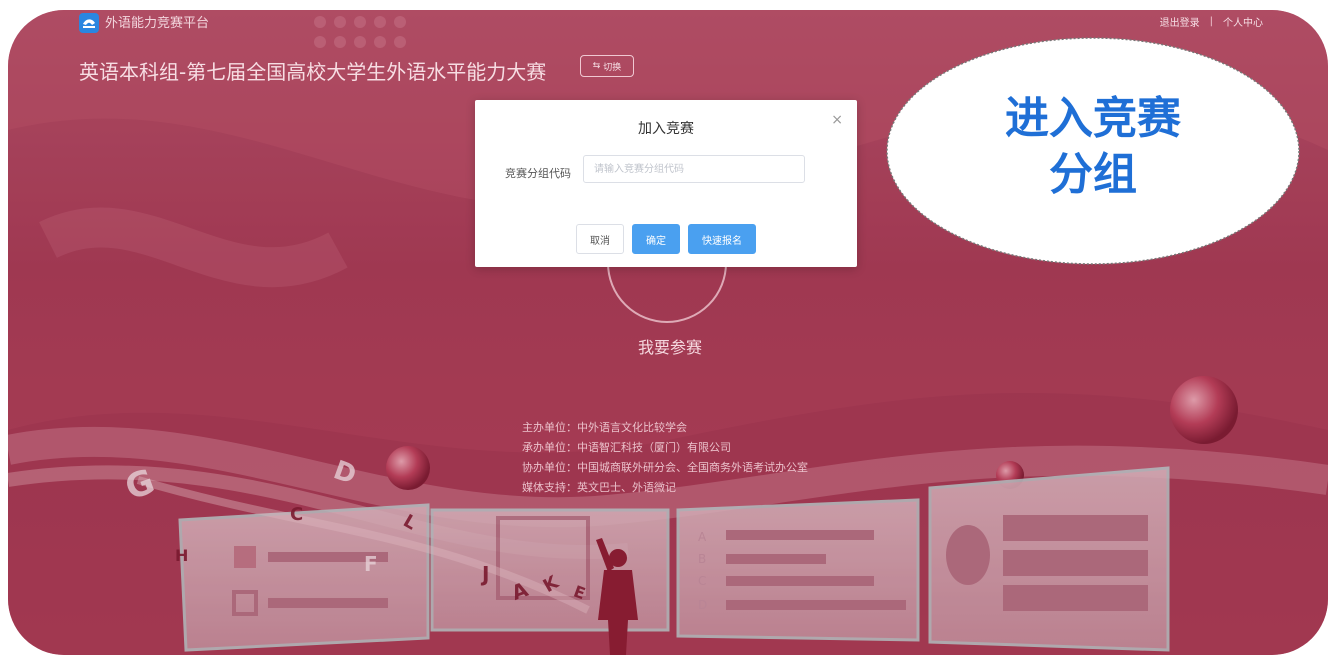  Describe the element at coordinates (371, 564) in the screenshot. I see `decorative-letter: F` at that location.